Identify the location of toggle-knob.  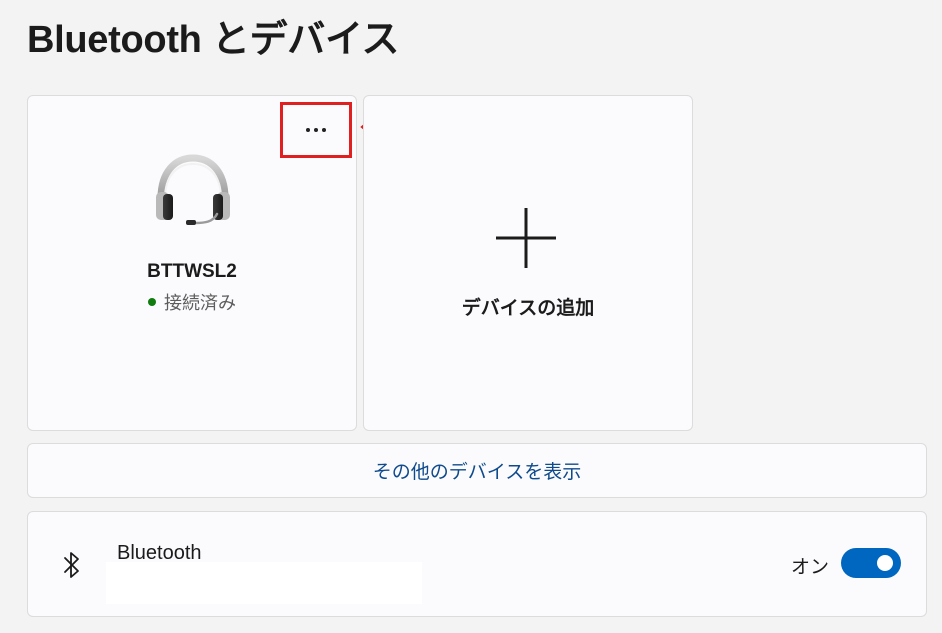
(885, 563).